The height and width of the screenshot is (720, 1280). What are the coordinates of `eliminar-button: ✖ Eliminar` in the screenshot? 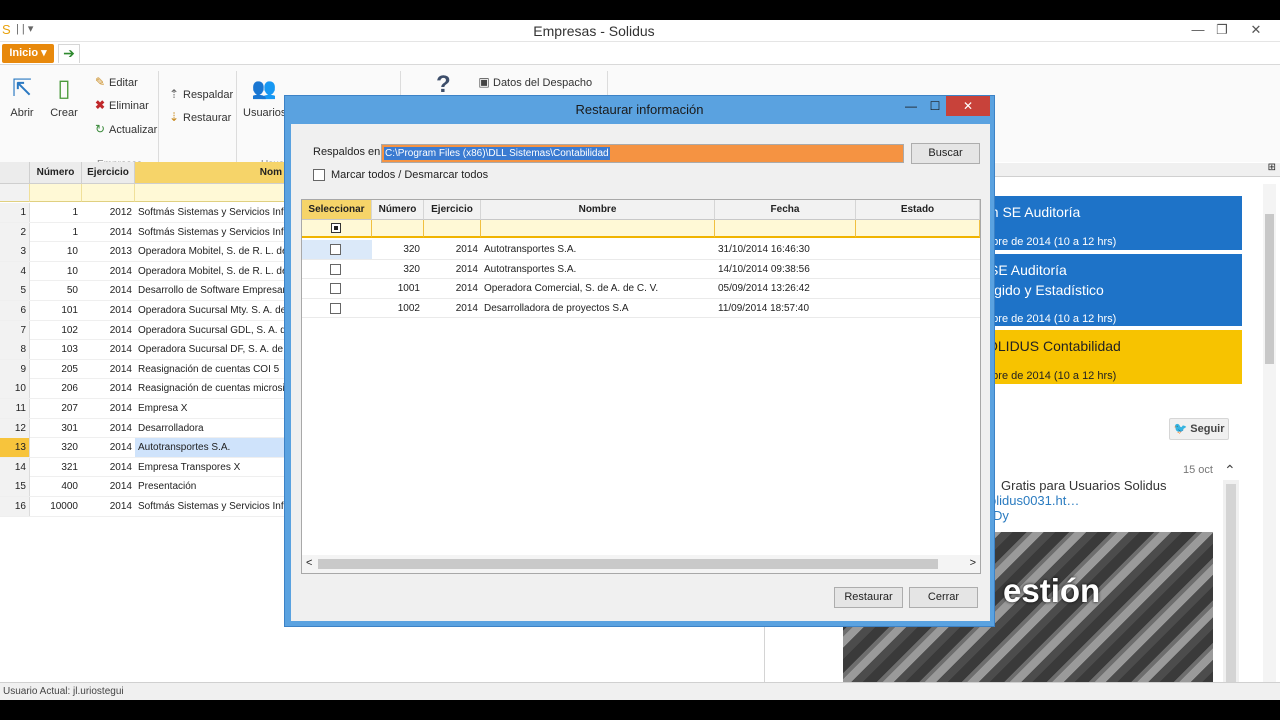 It's located at (121, 105).